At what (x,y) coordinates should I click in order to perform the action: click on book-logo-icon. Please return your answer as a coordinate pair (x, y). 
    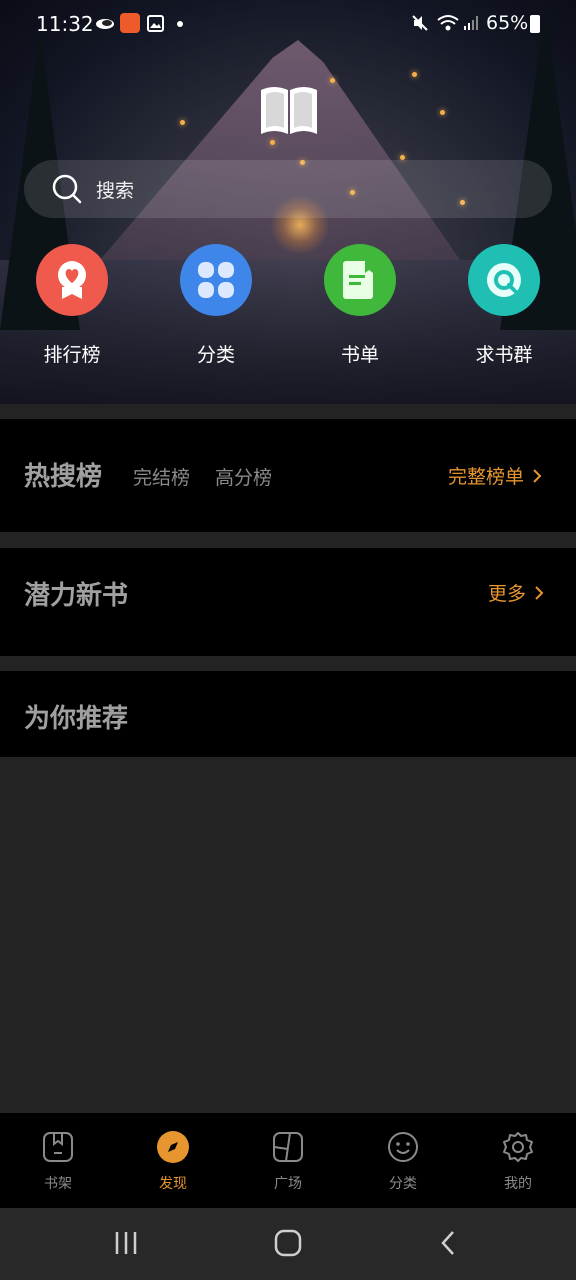
    Looking at the image, I should click on (289, 110).